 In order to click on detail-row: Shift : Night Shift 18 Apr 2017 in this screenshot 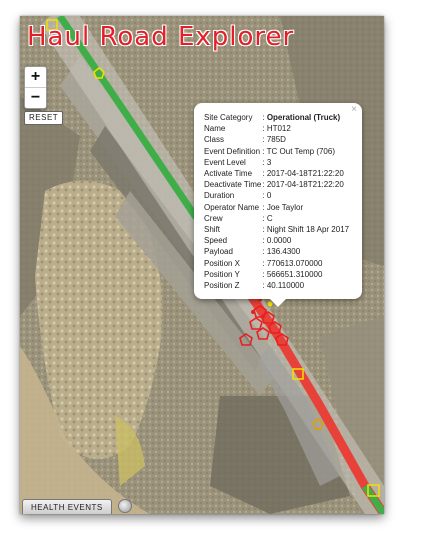, I will do `click(276, 229)`.